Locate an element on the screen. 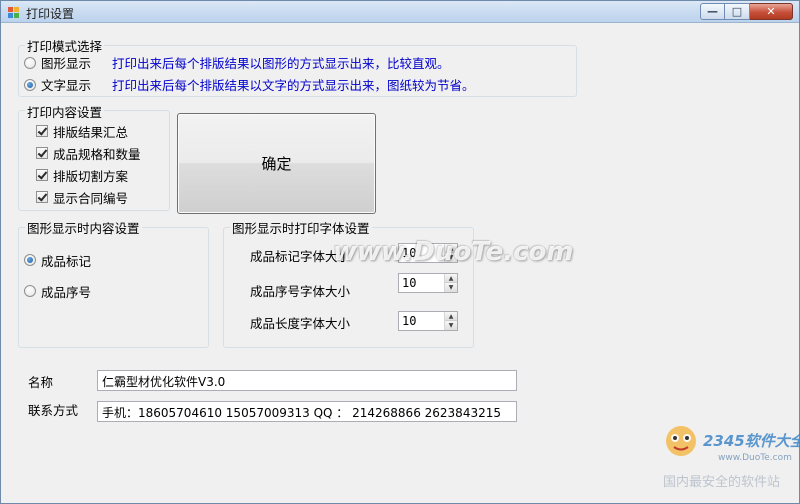 Image resolution: width=800 pixels, height=504 pixels. corner-url-watermark: www.DuoTe.com is located at coordinates (755, 458).